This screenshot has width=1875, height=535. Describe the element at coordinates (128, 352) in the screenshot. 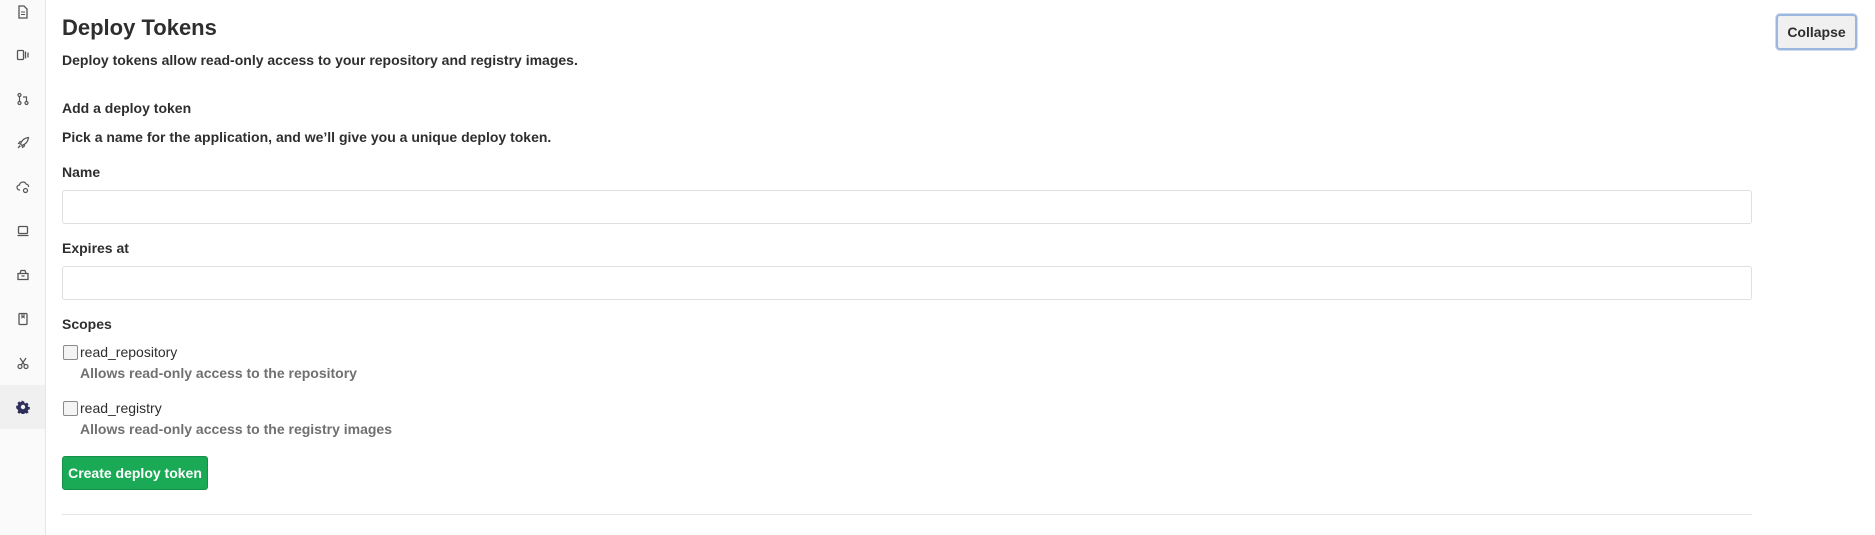

I see `read-repository-label: read_repository` at that location.